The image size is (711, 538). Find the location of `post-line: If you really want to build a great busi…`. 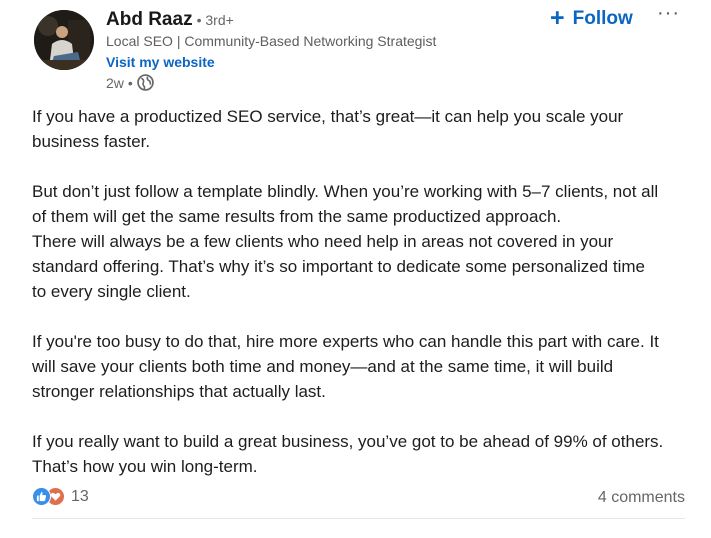

post-line: If you really want to build a great busi… is located at coordinates (348, 441).